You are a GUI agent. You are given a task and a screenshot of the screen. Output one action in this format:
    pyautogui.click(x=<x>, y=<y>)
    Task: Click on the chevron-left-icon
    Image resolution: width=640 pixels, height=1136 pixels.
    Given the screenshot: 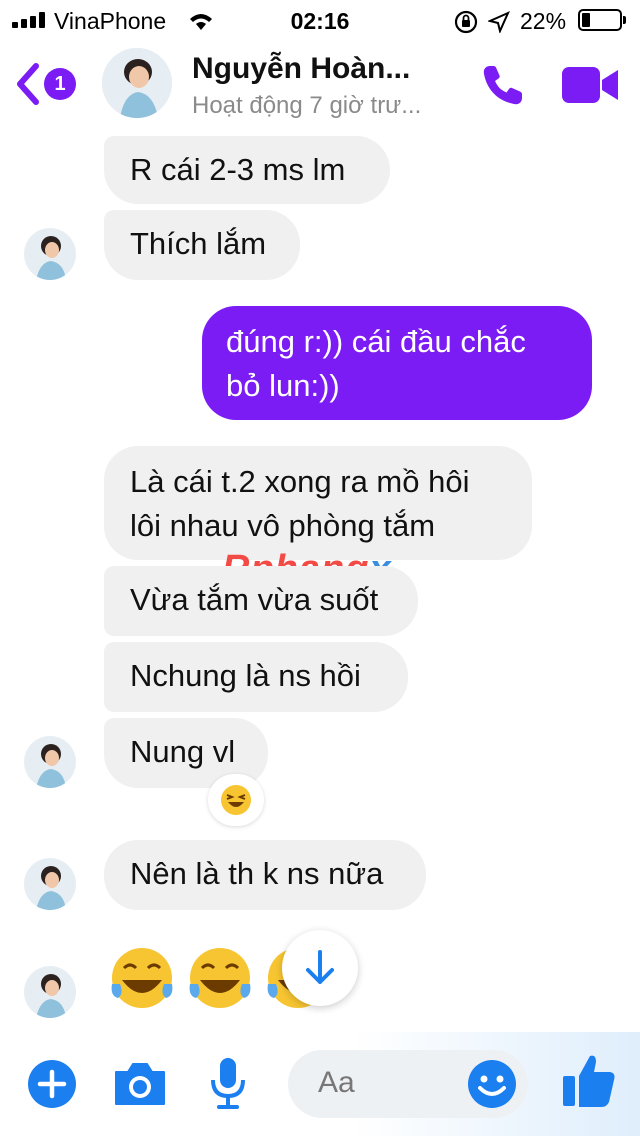 What is the action you would take?
    pyautogui.click(x=28, y=84)
    